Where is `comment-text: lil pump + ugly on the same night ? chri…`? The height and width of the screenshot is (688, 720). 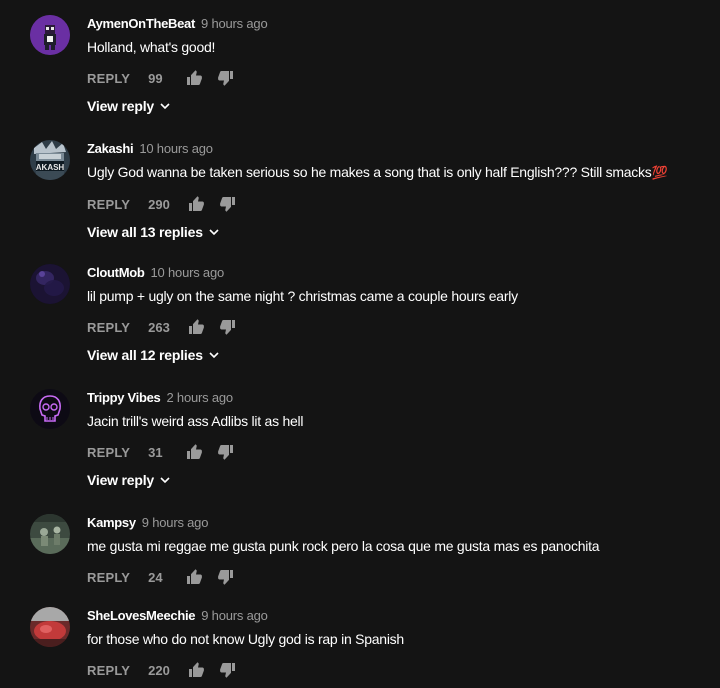 comment-text: lil pump + ugly on the same night ? chri… is located at coordinates (398, 296).